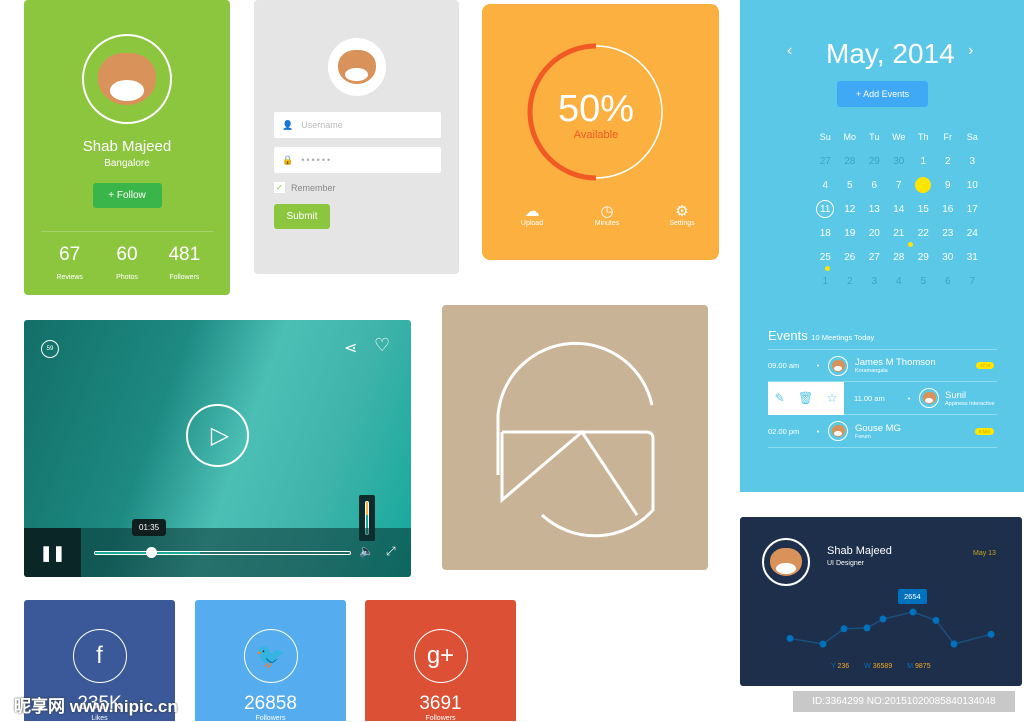 This screenshot has height=722, width=1024. Describe the element at coordinates (890, 53) in the screenshot. I see `calendar-title: May, 2014` at that location.